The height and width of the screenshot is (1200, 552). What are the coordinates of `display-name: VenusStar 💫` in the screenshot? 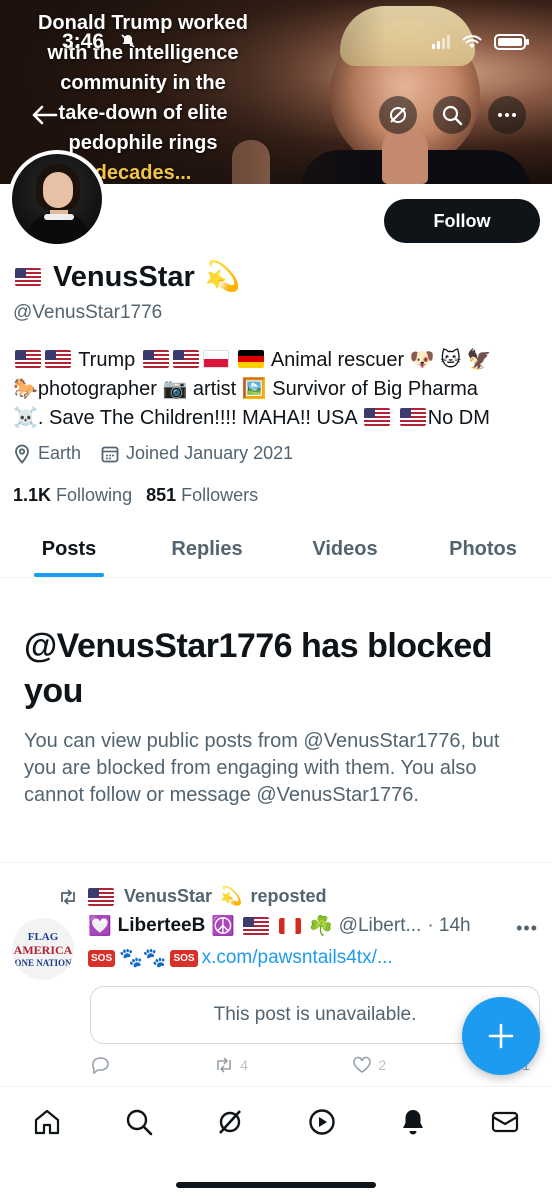 It's located at (127, 277).